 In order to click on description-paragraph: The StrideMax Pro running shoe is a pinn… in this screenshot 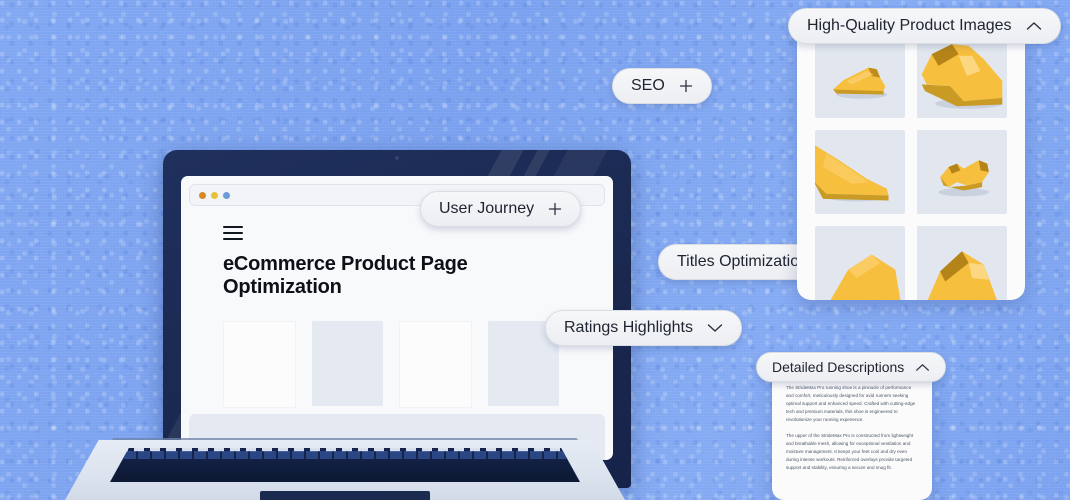, I will do `click(851, 403)`.